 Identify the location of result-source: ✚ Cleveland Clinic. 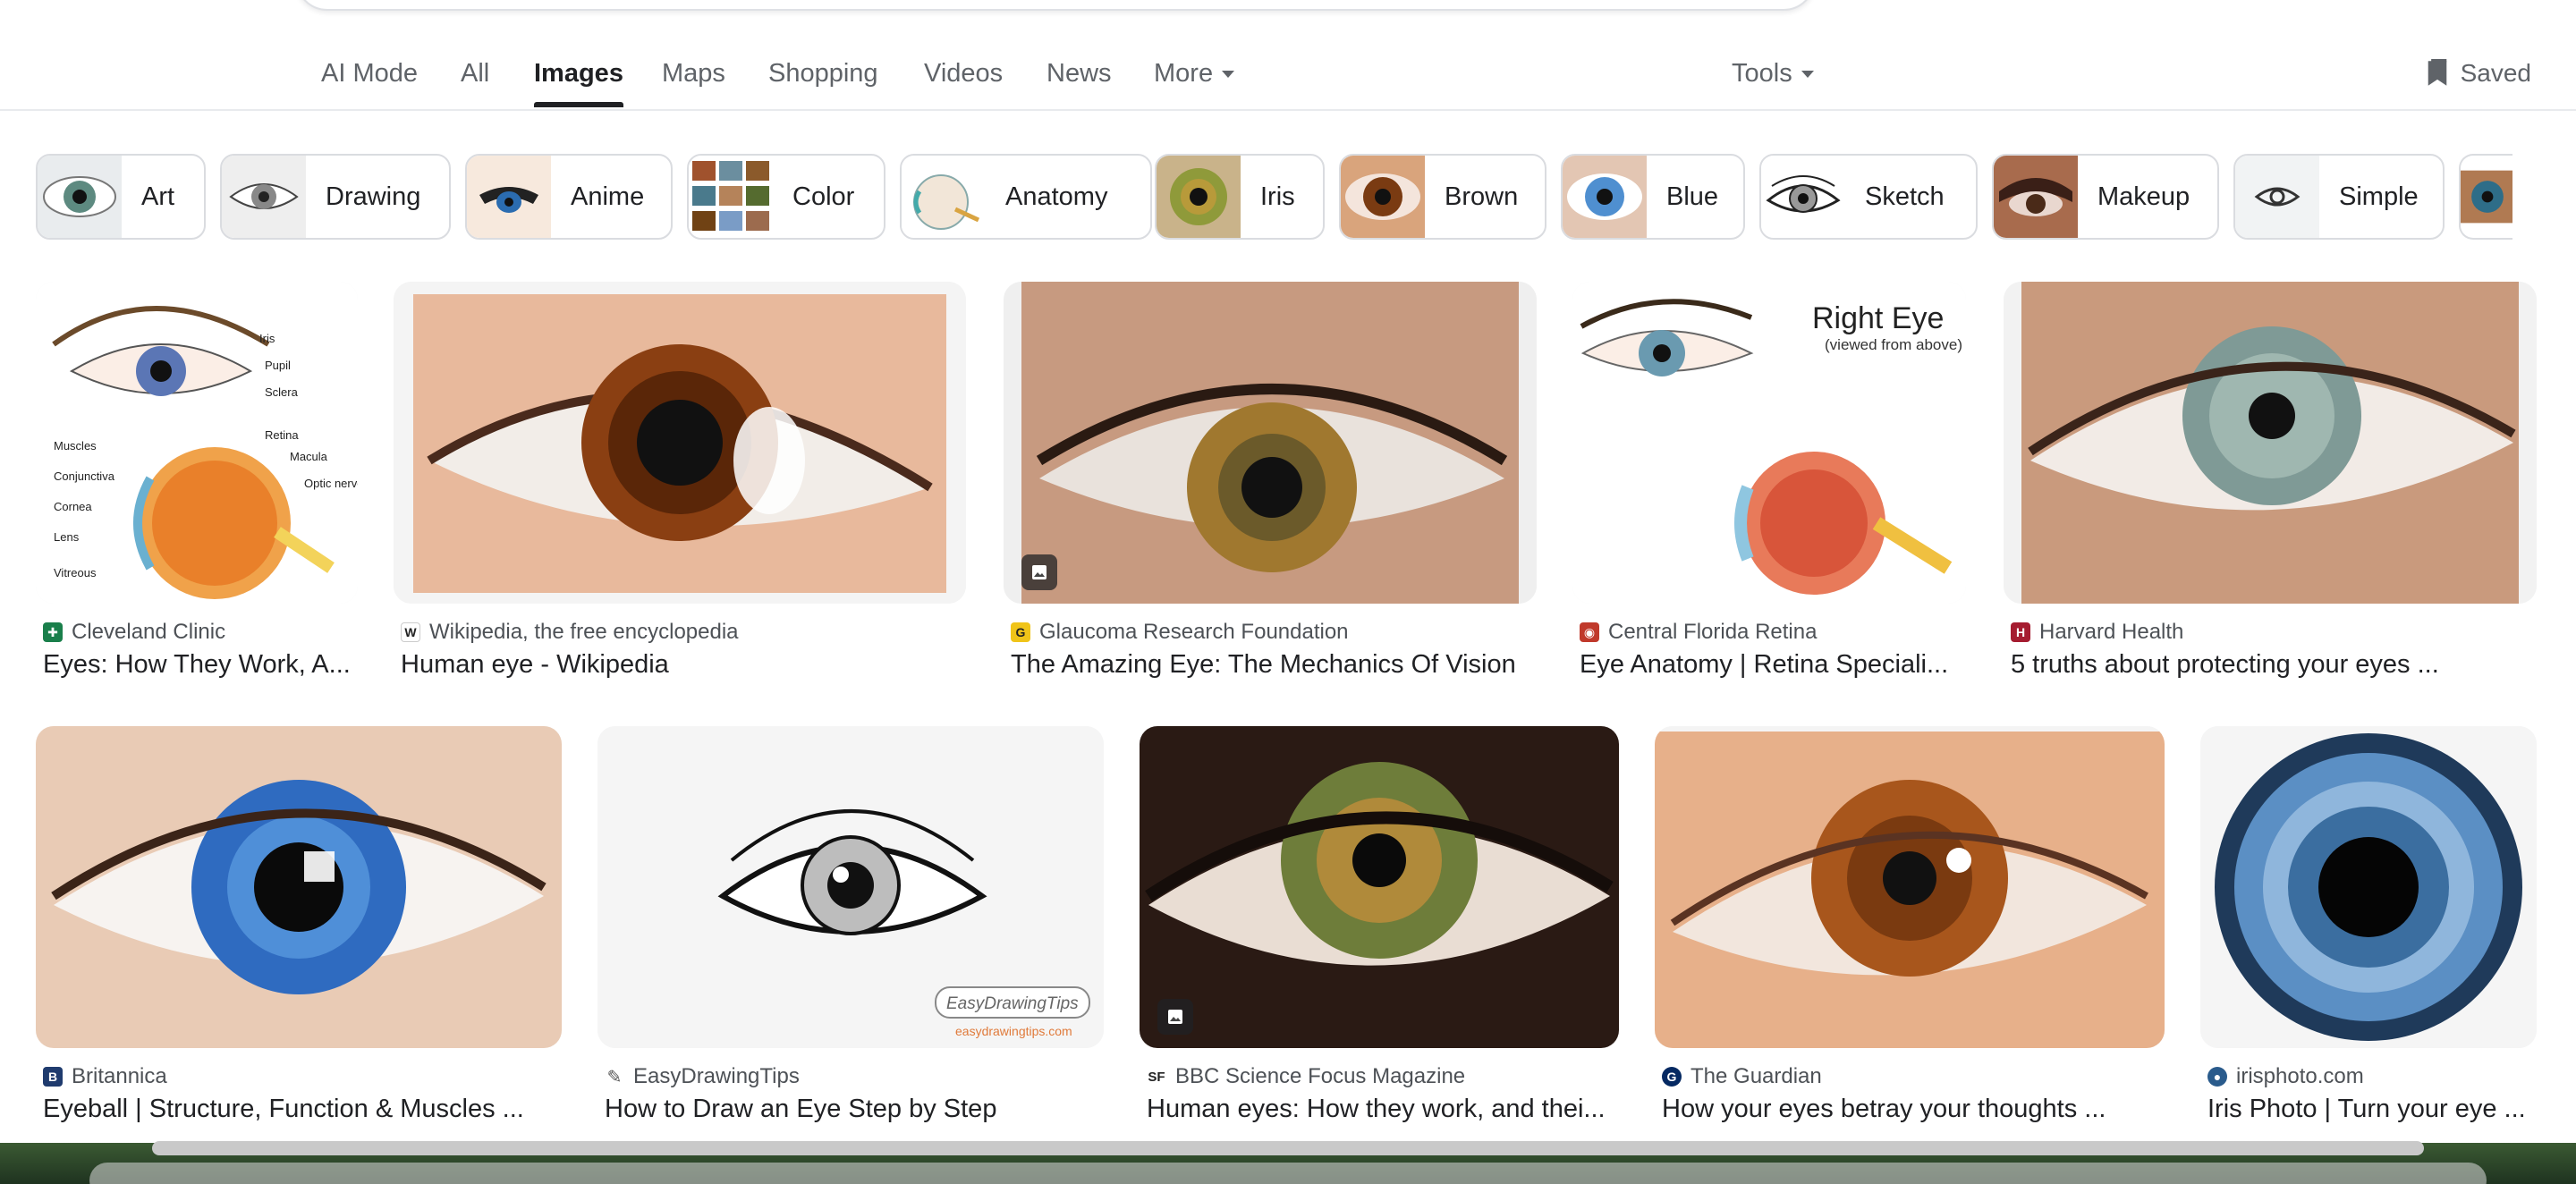
(134, 632).